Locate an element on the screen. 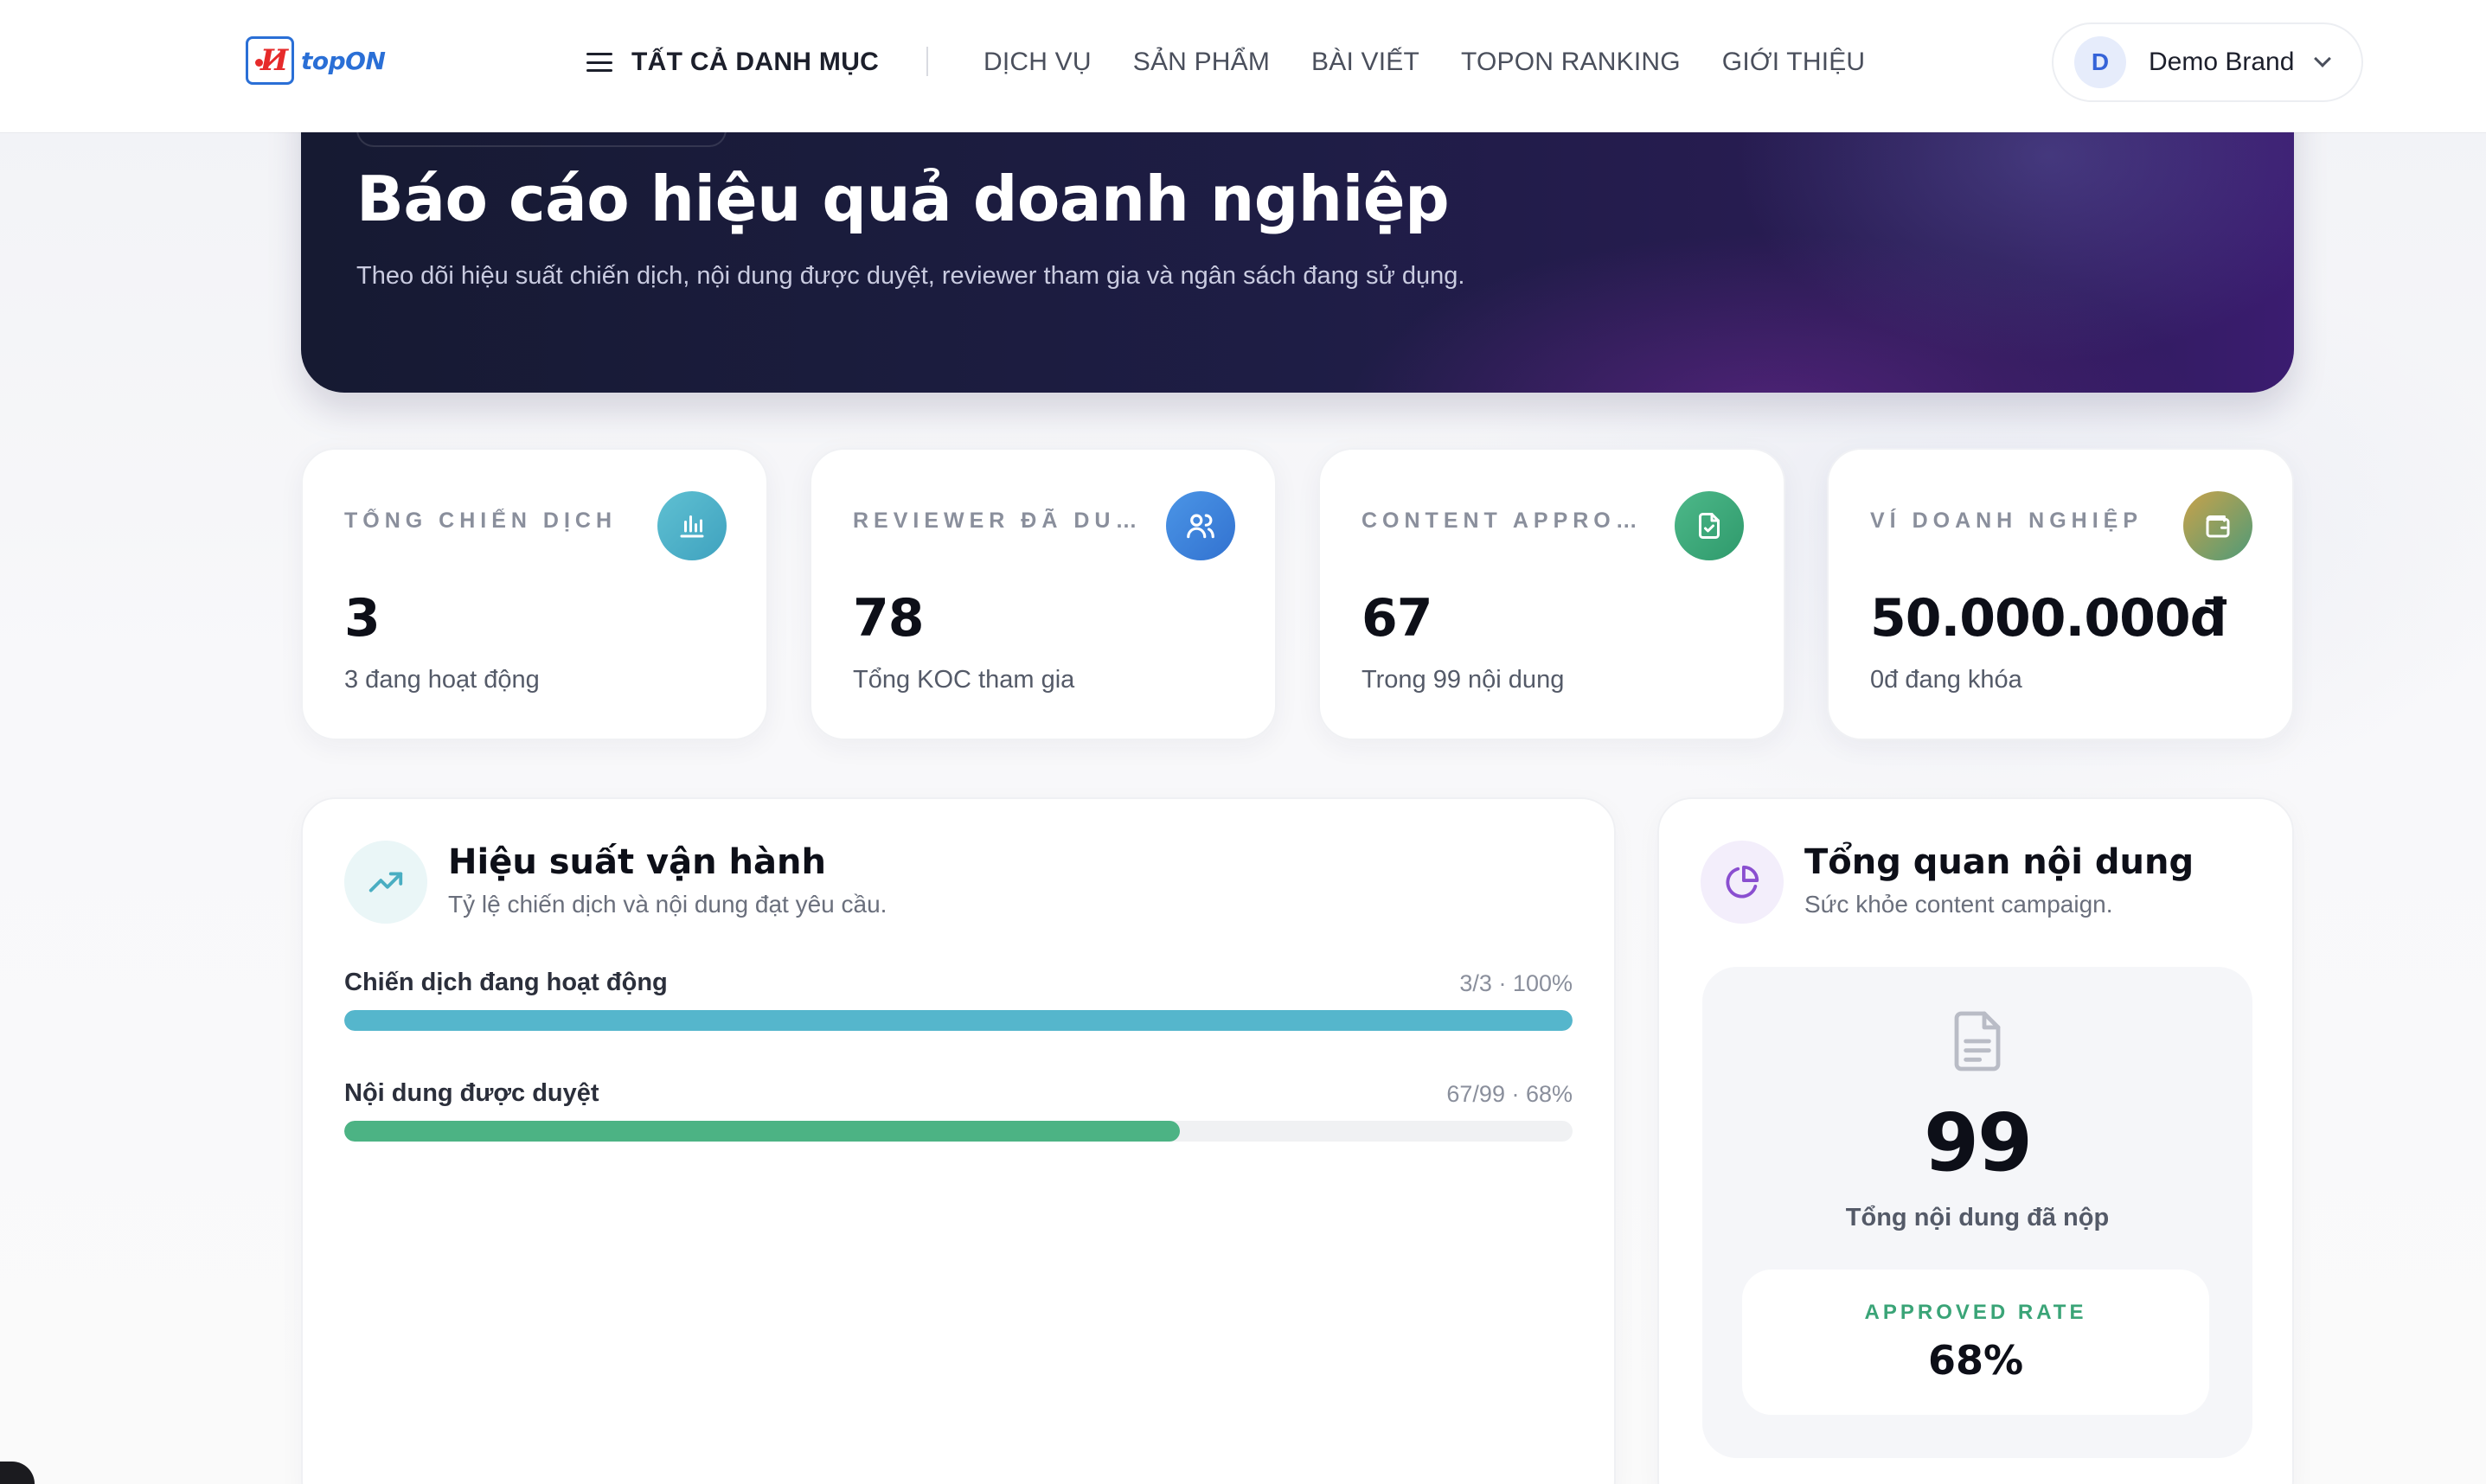  stat-card-content: CONTENT APPROVED 67 Trong 99 nội dung is located at coordinates (1551, 594).